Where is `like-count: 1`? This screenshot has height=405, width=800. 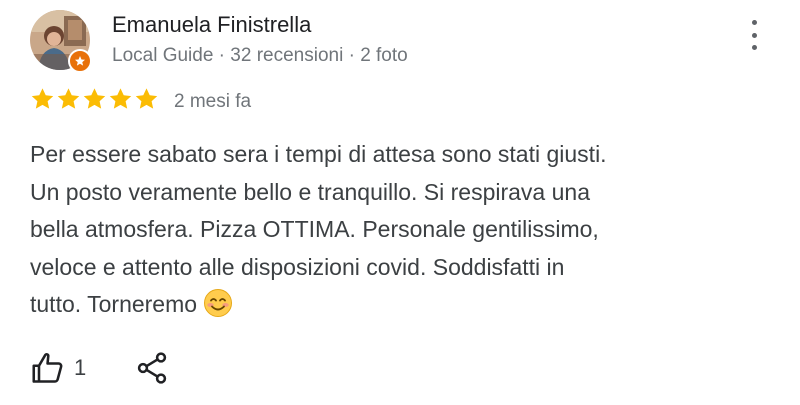
like-count: 1 is located at coordinates (80, 367).